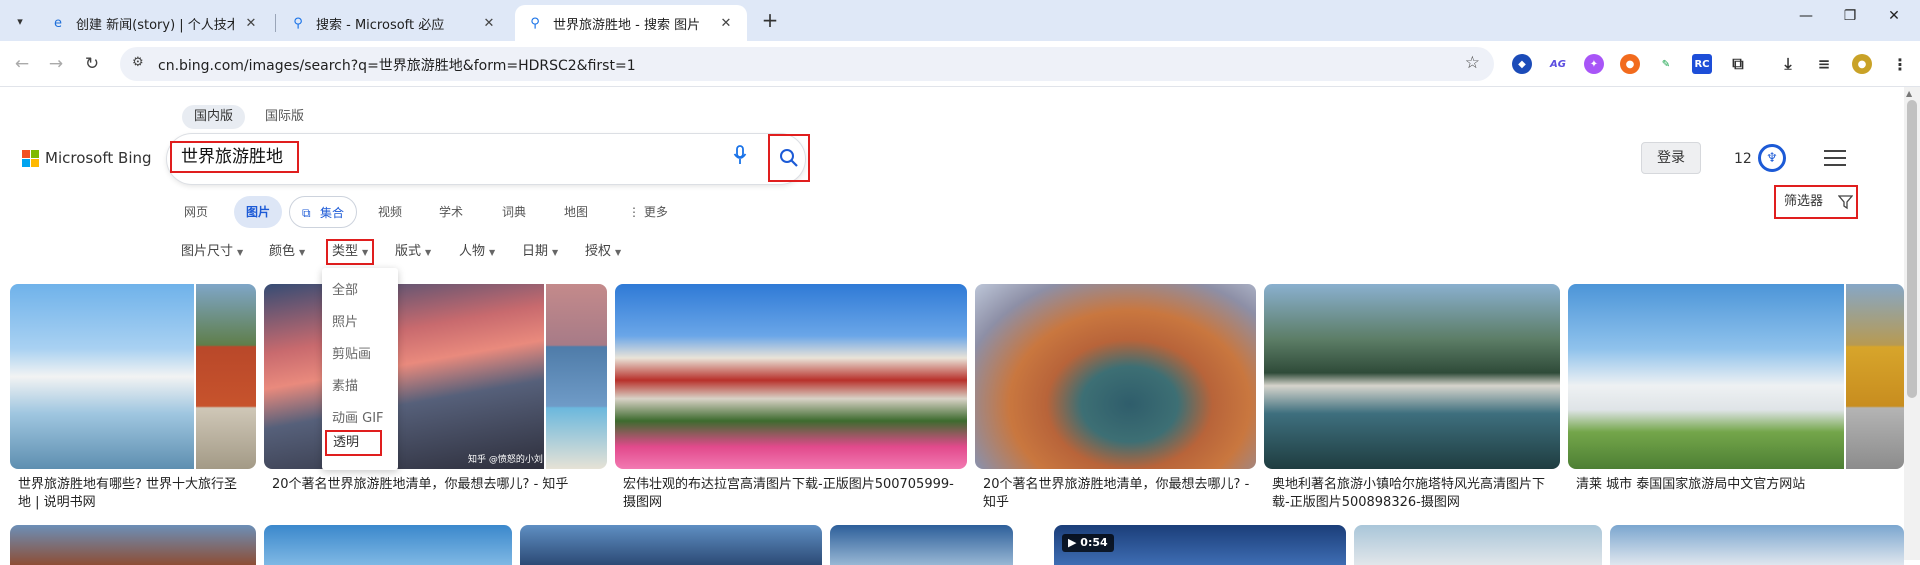 Image resolution: width=1920 pixels, height=565 pixels. Describe the element at coordinates (20, 21) in the screenshot. I see `tab-search-menu-button: ▾` at that location.